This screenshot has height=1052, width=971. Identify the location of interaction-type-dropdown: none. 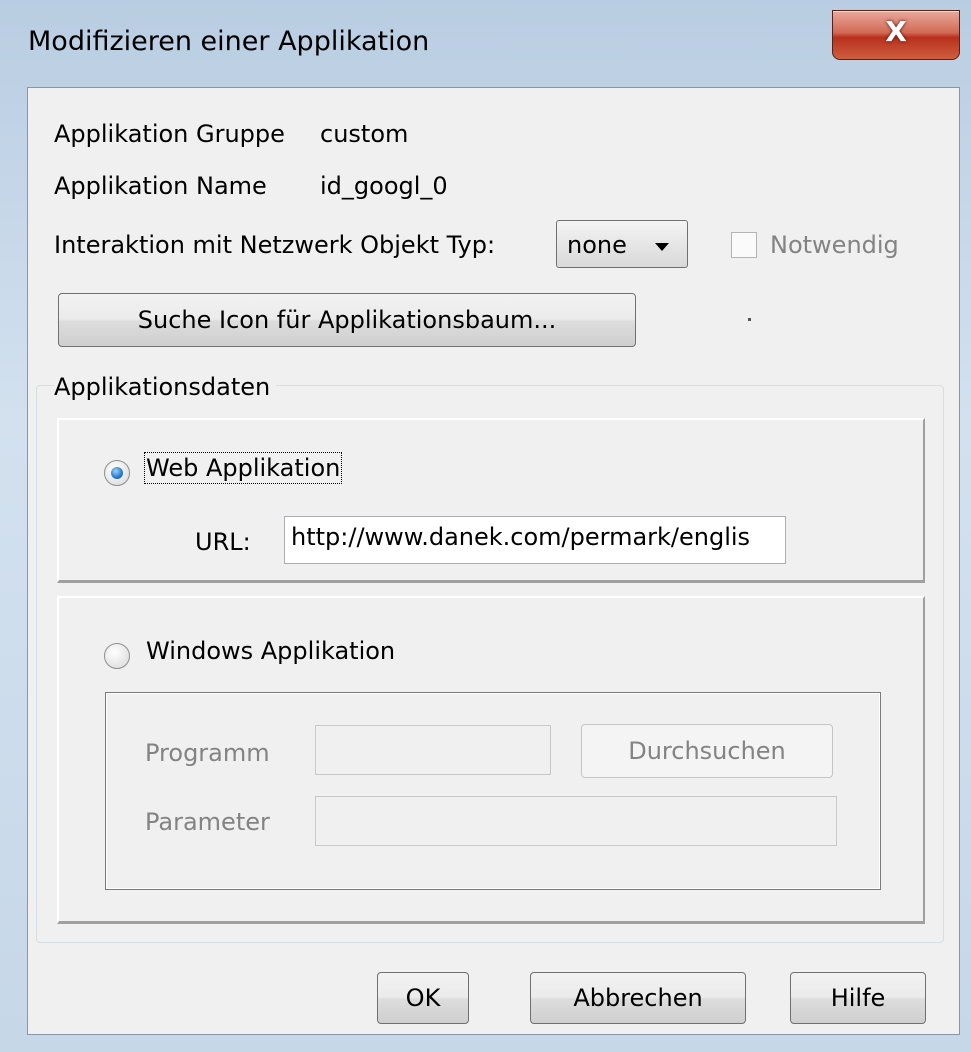
(622, 244).